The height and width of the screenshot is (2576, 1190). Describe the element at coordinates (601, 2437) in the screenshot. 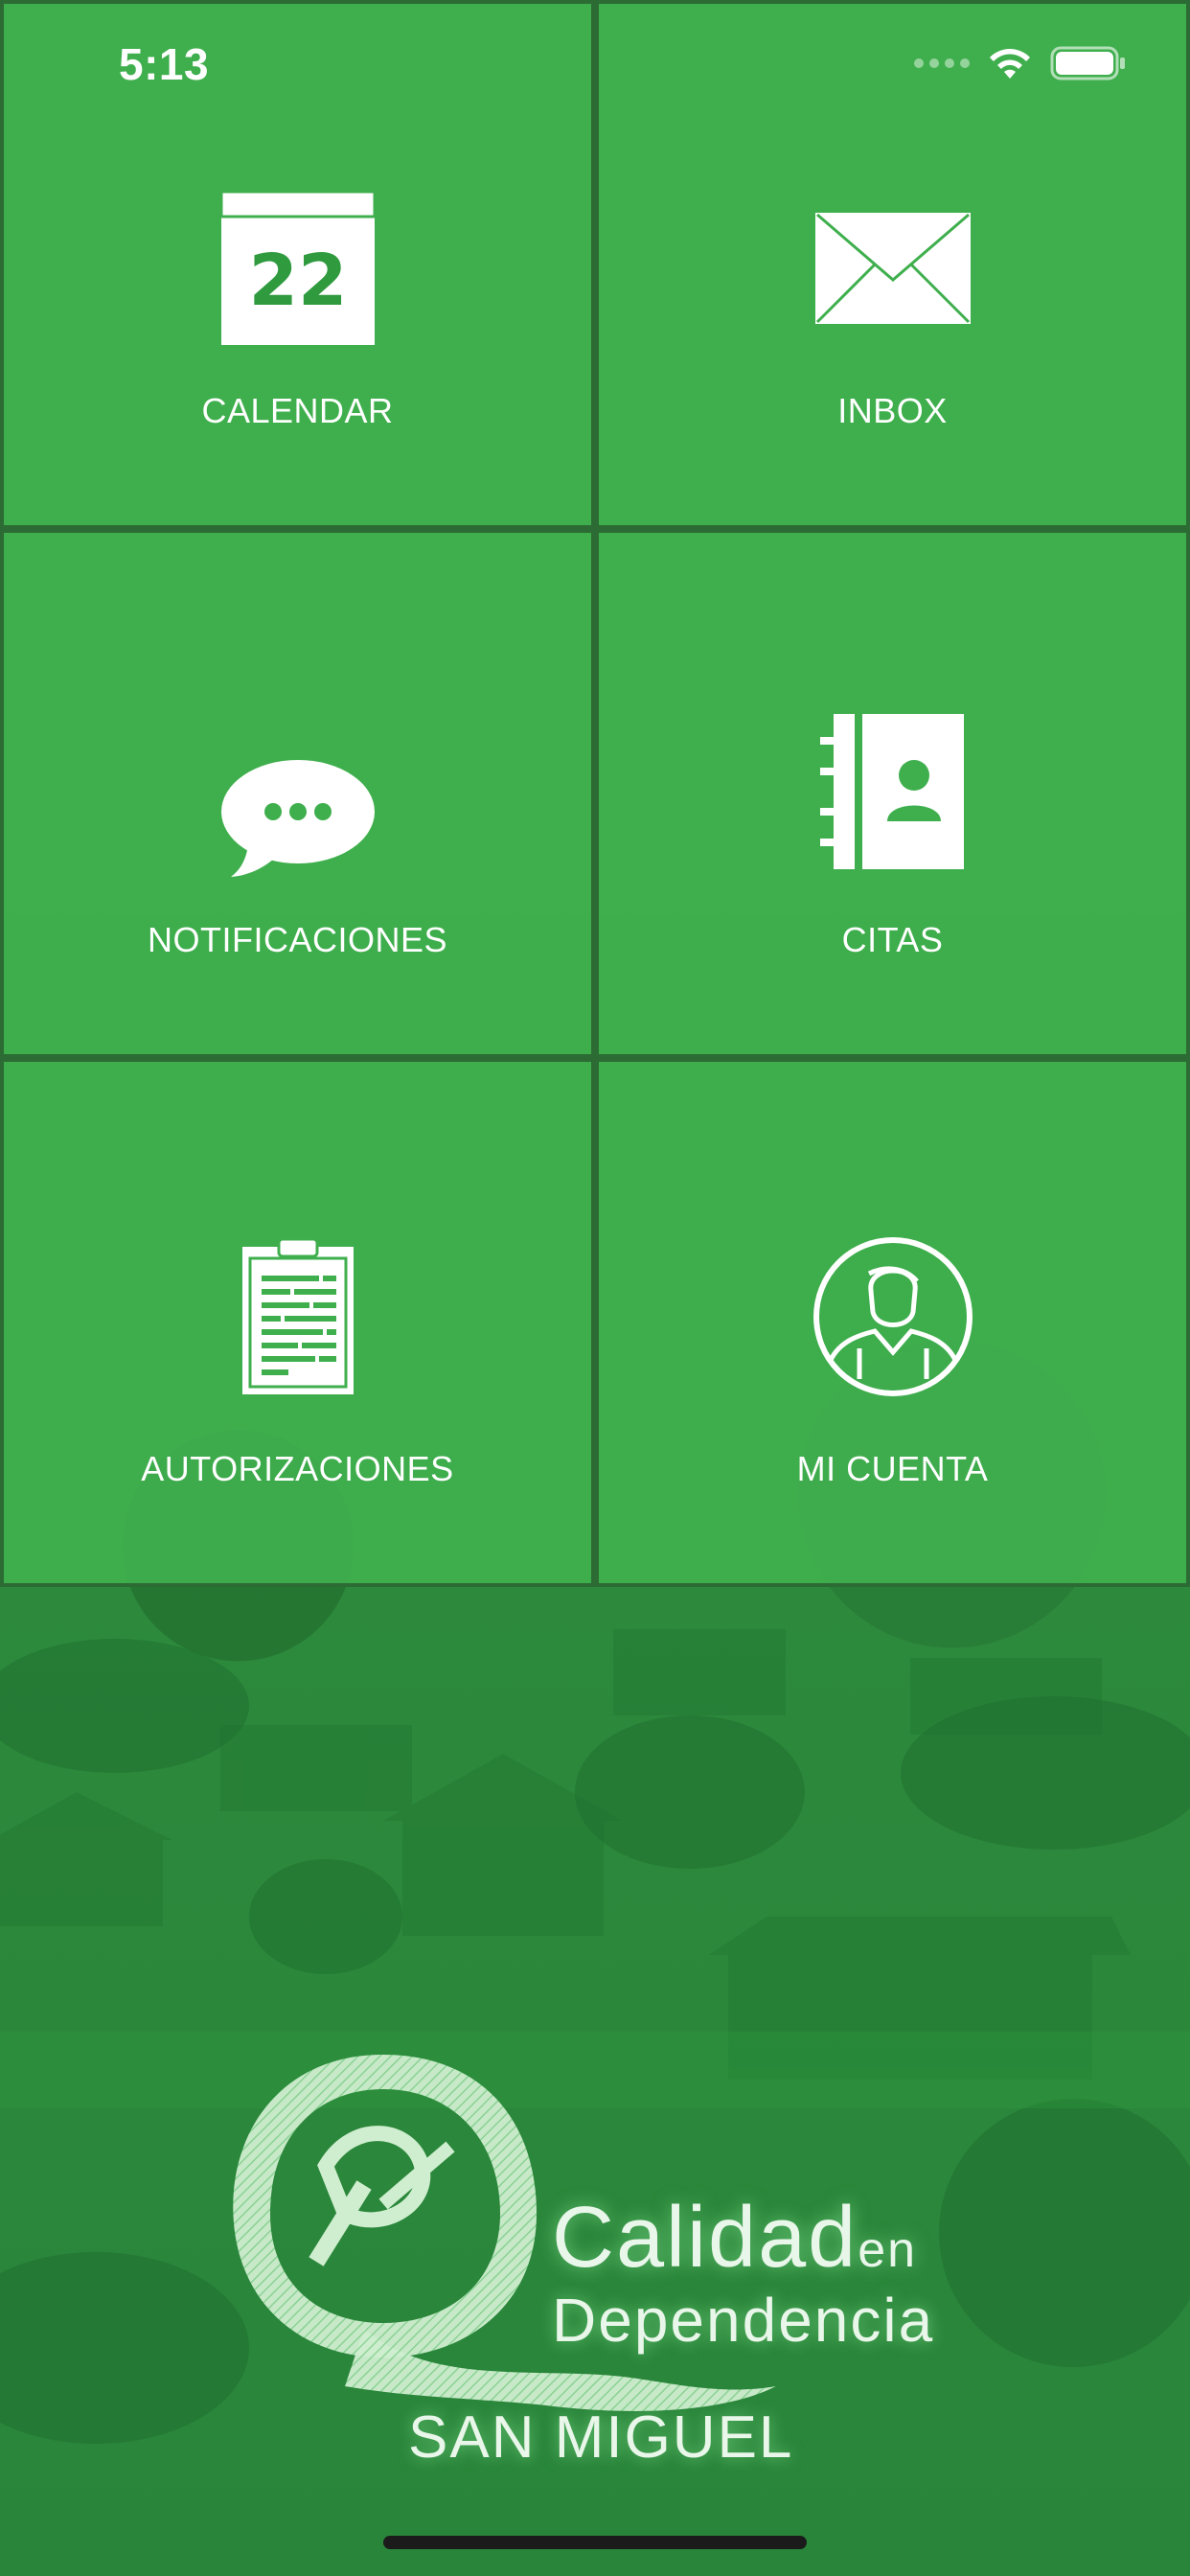

I see `logo-place: SAN MIGUEL` at that location.